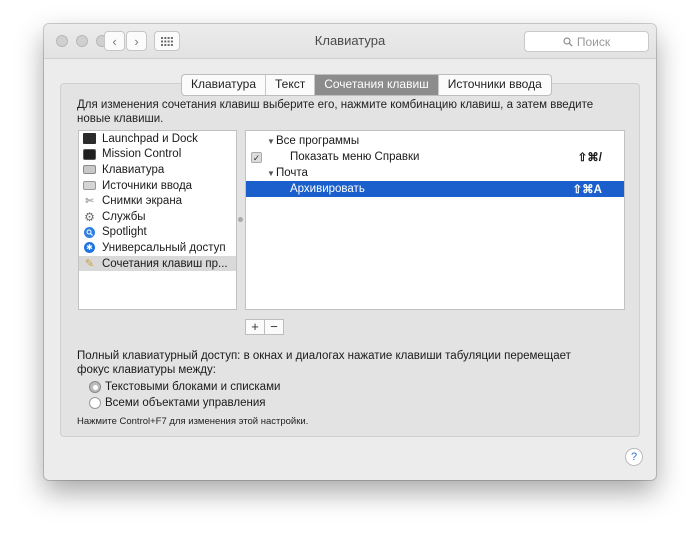  I want to click on remove-shortcut-button: −, so click(274, 327).